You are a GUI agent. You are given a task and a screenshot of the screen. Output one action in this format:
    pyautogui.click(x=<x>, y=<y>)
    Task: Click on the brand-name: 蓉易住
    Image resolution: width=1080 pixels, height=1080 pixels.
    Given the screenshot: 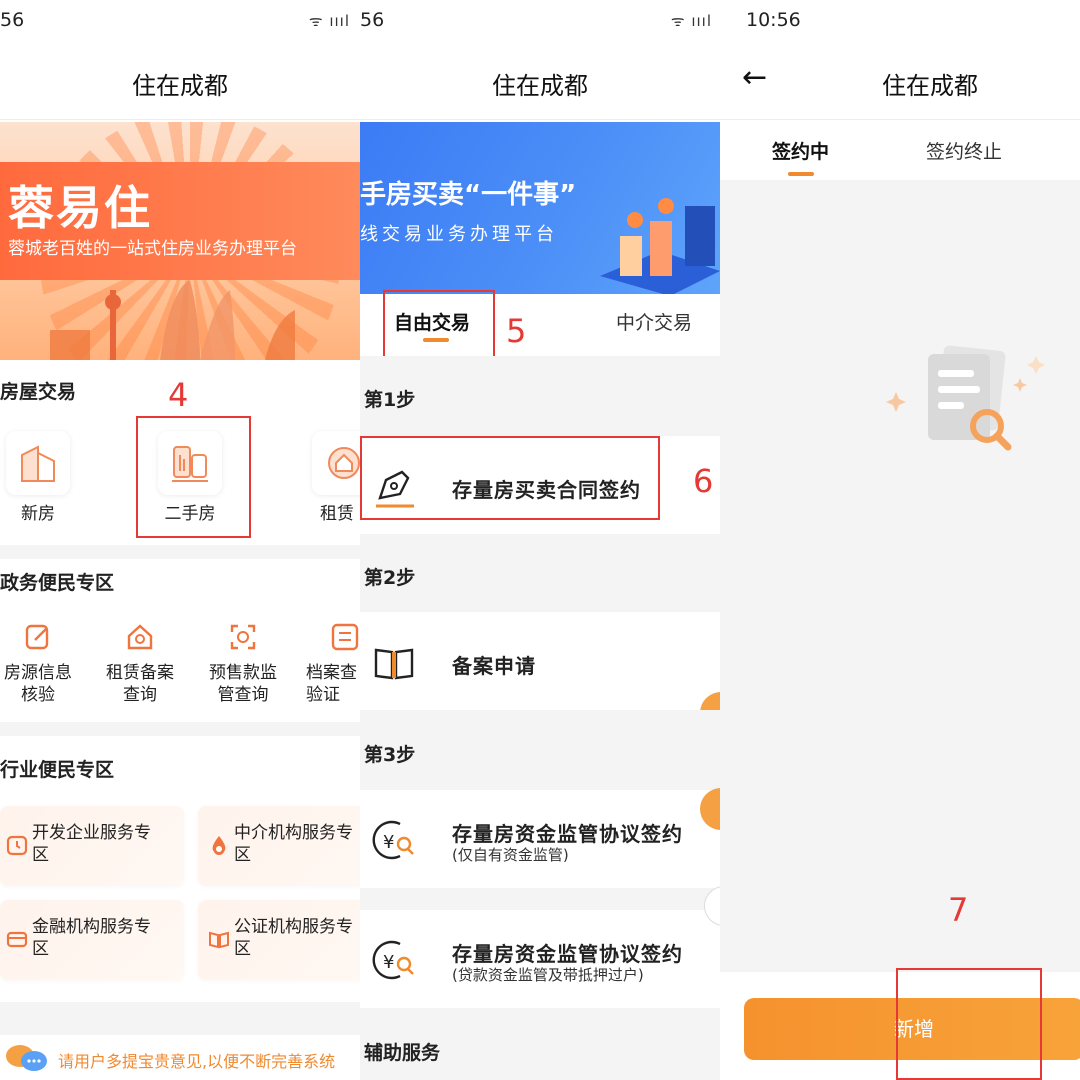 What is the action you would take?
    pyautogui.click(x=80, y=208)
    